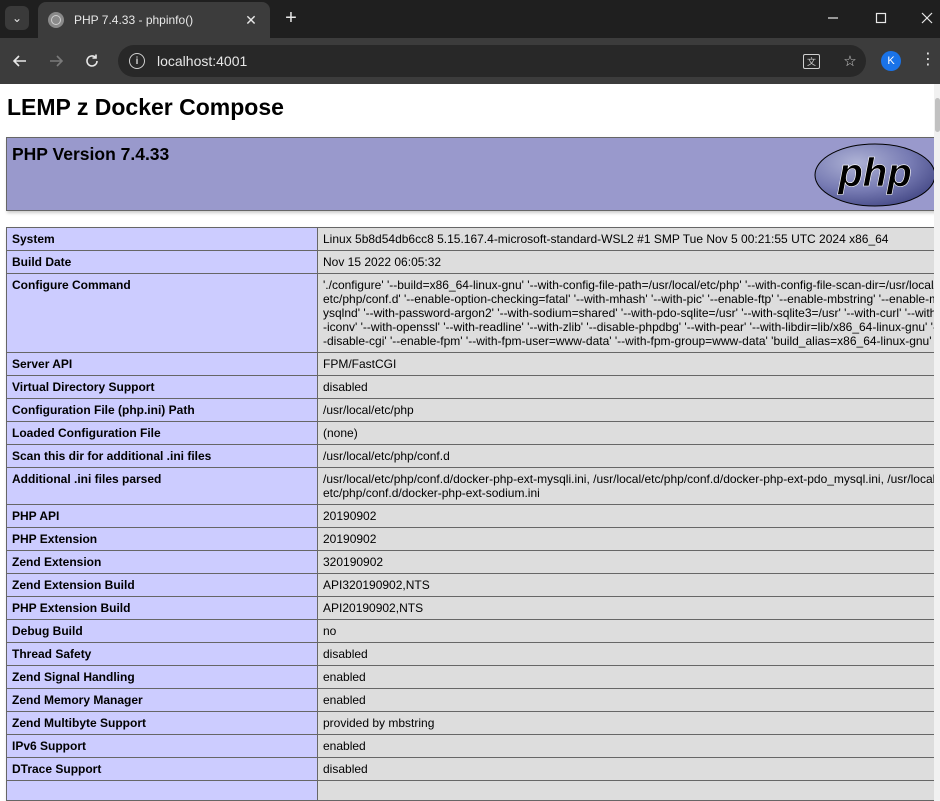 The image size is (940, 801). Describe the element at coordinates (480, 61) in the screenshot. I see `url-text: localhost:4001` at that location.